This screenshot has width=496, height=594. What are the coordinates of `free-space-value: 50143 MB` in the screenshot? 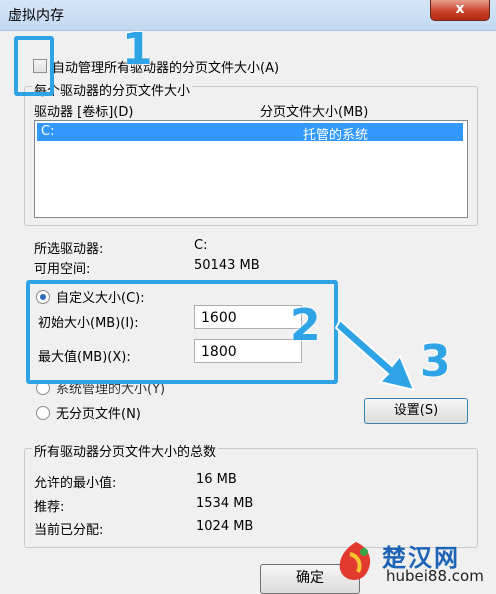 It's located at (227, 265).